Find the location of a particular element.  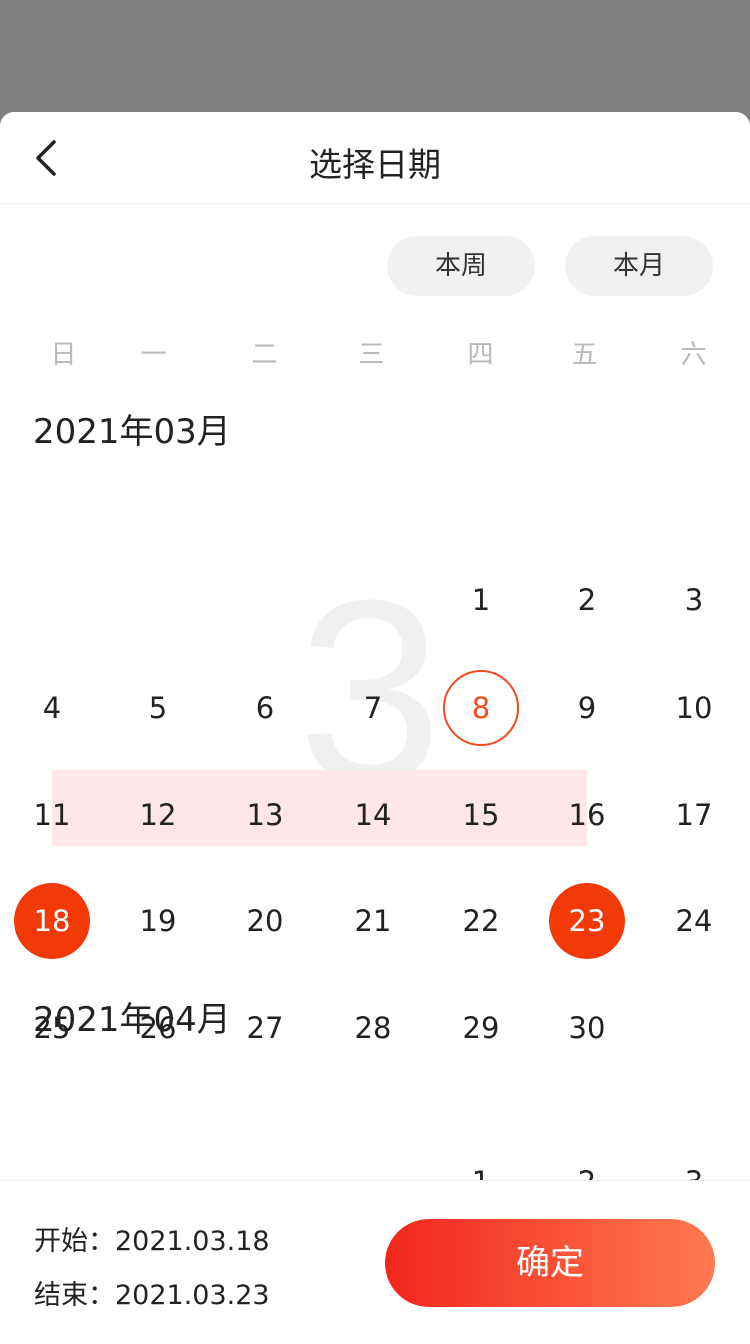

day-cell: 14 is located at coordinates (373, 815).